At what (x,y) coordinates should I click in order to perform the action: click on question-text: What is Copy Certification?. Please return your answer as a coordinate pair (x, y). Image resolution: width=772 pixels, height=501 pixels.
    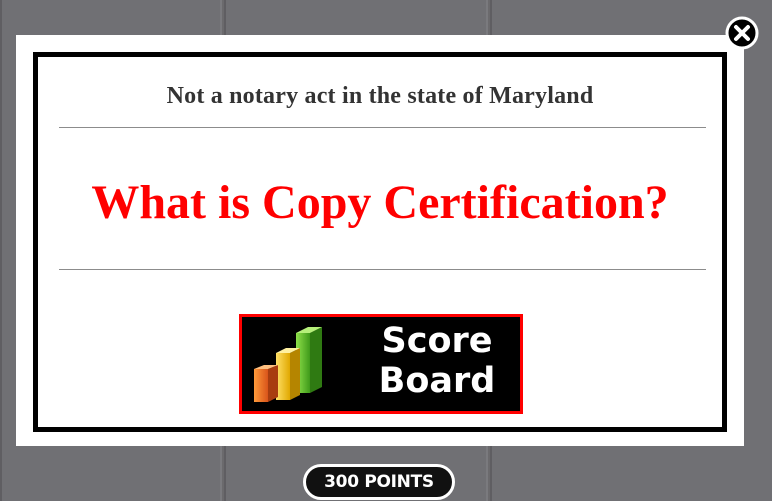
    Looking at the image, I should click on (380, 202).